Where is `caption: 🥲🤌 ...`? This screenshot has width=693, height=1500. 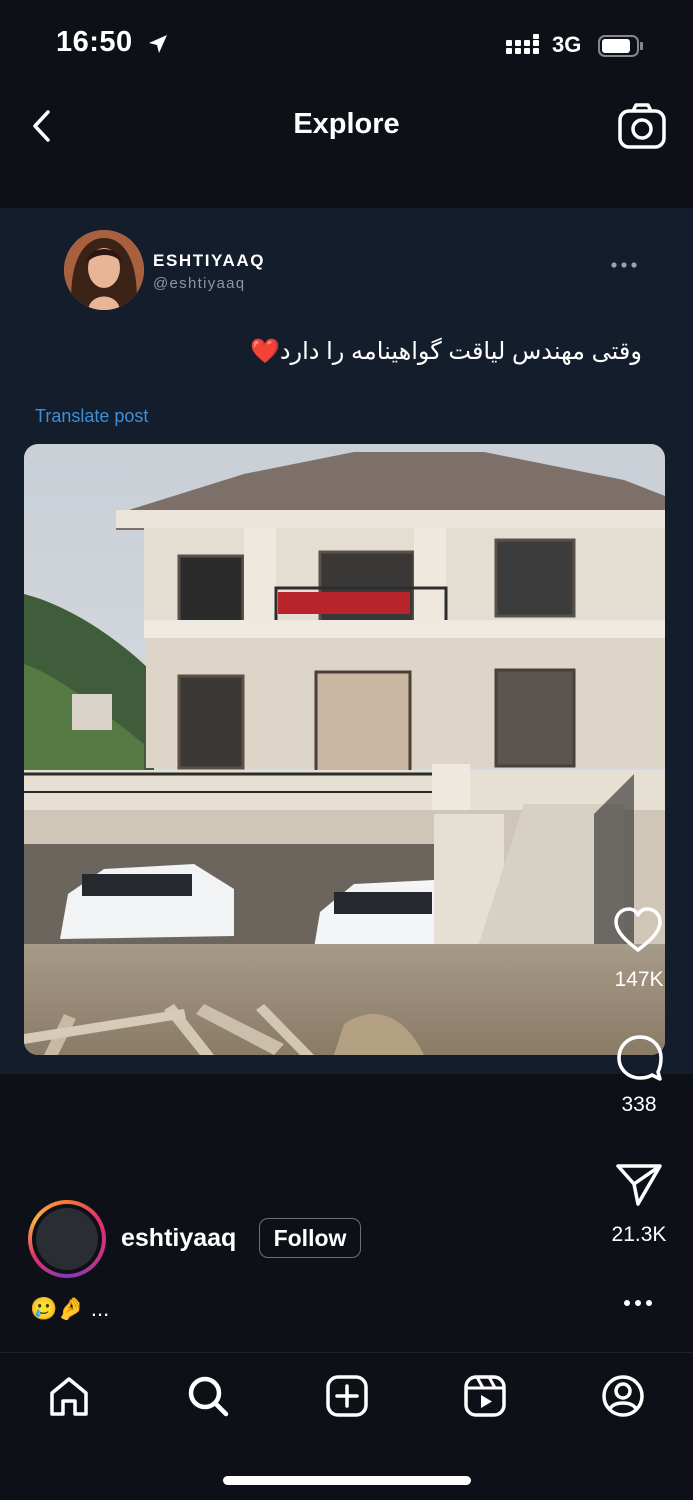 caption: 🥲🤌 ... is located at coordinates (69, 1309).